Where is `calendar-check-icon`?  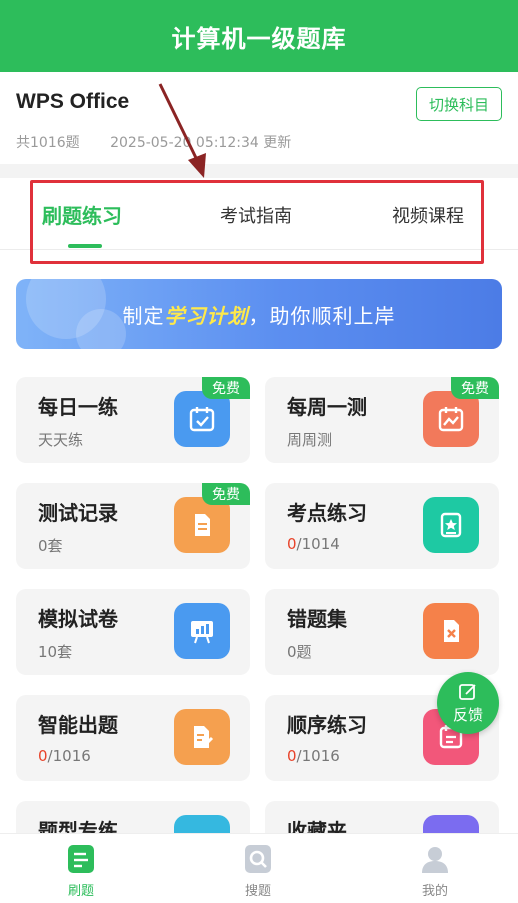 calendar-check-icon is located at coordinates (202, 419).